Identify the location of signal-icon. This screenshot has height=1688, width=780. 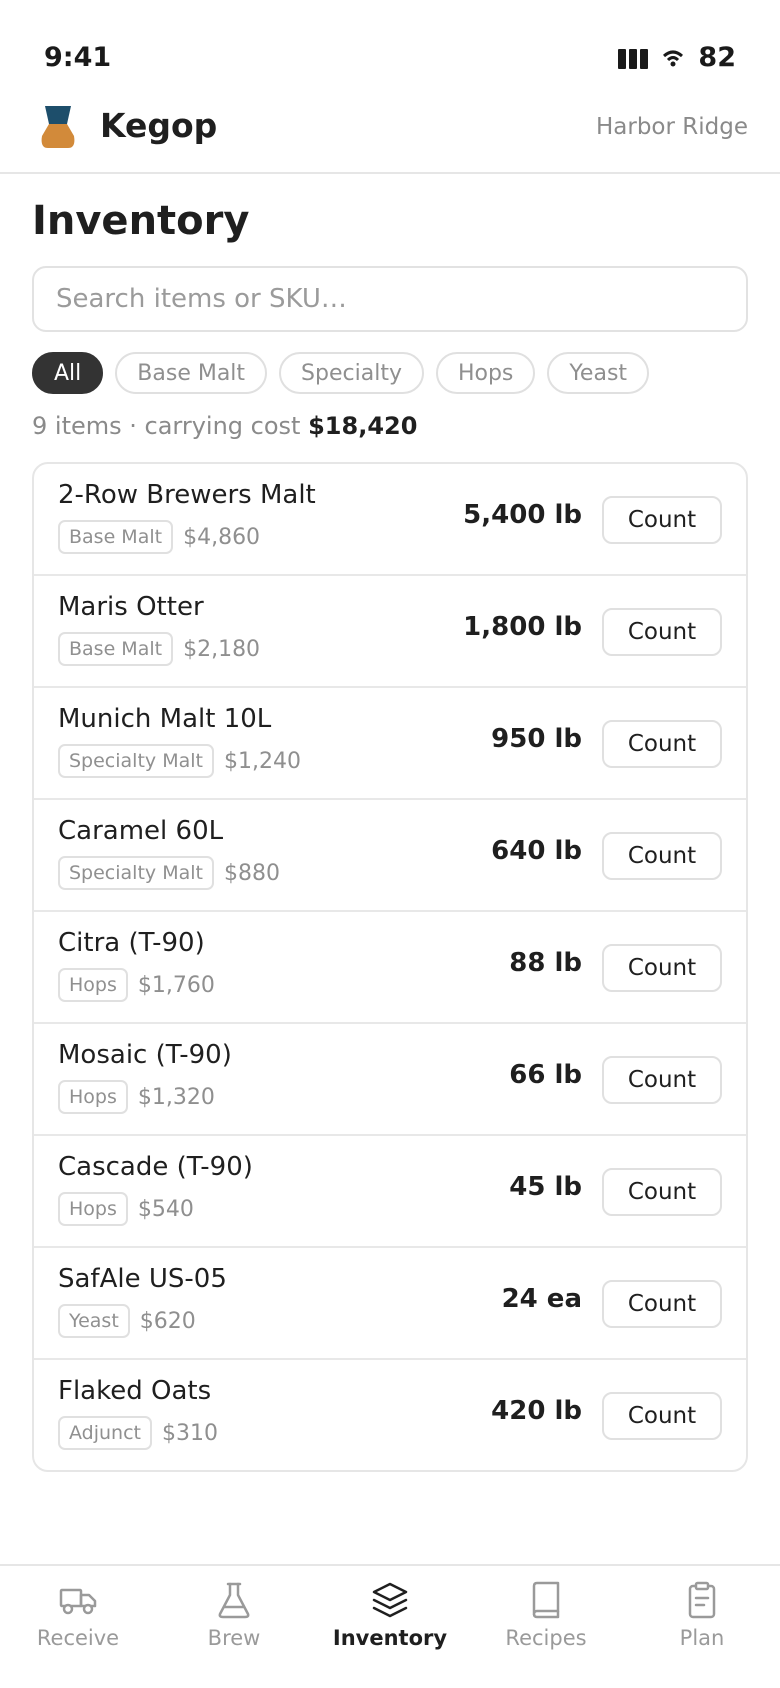
(633, 58).